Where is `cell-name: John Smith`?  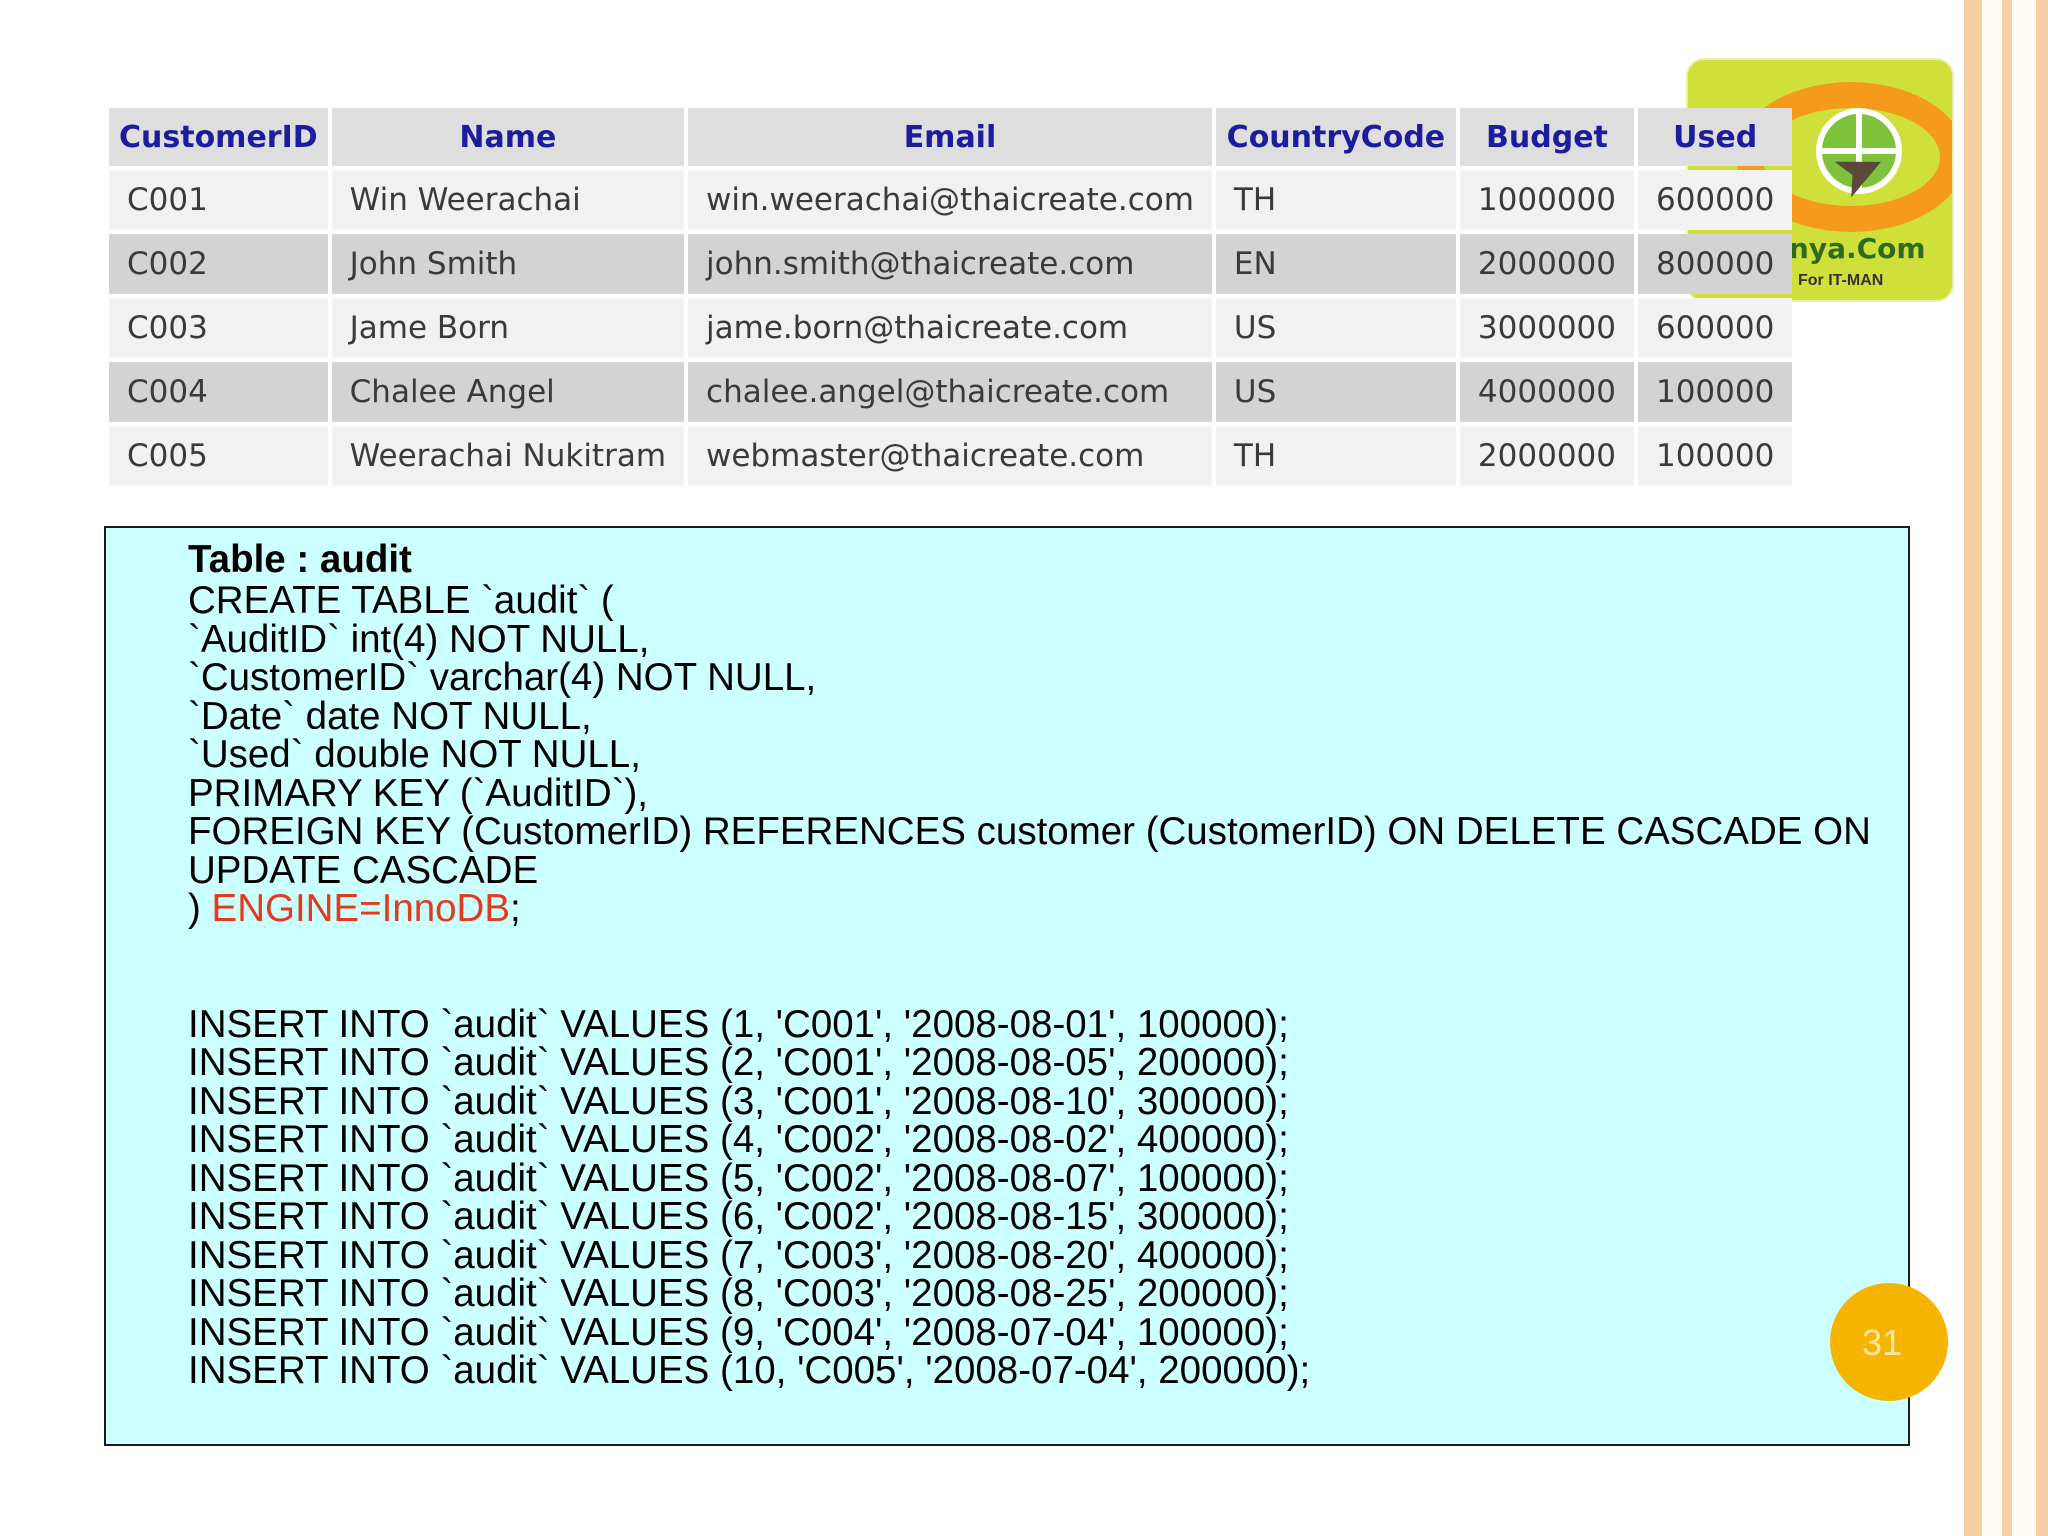
cell-name: John Smith is located at coordinates (508, 264).